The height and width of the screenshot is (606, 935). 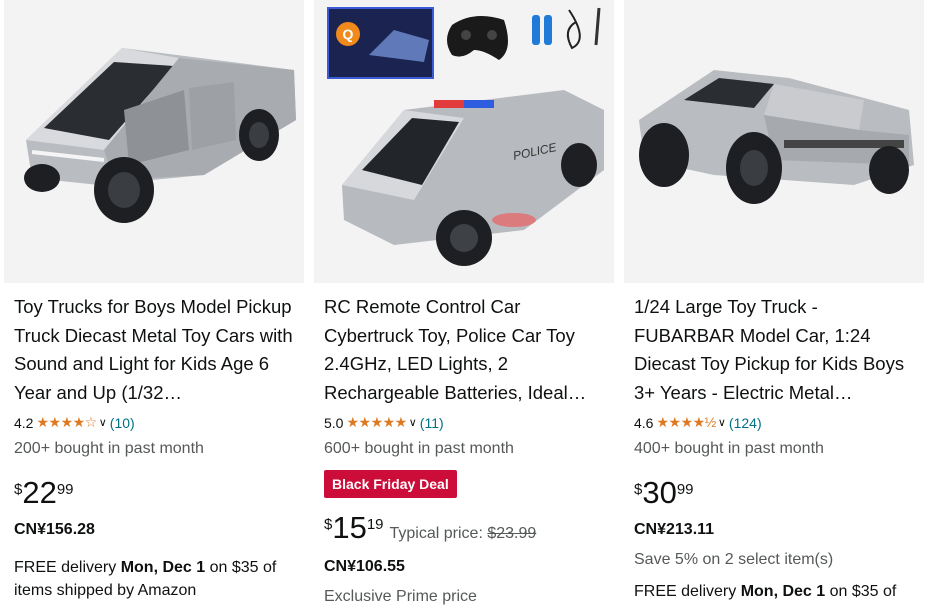 I want to click on rating-row-2: 5.0 ★★★★★ ∨ (11), so click(x=384, y=422).